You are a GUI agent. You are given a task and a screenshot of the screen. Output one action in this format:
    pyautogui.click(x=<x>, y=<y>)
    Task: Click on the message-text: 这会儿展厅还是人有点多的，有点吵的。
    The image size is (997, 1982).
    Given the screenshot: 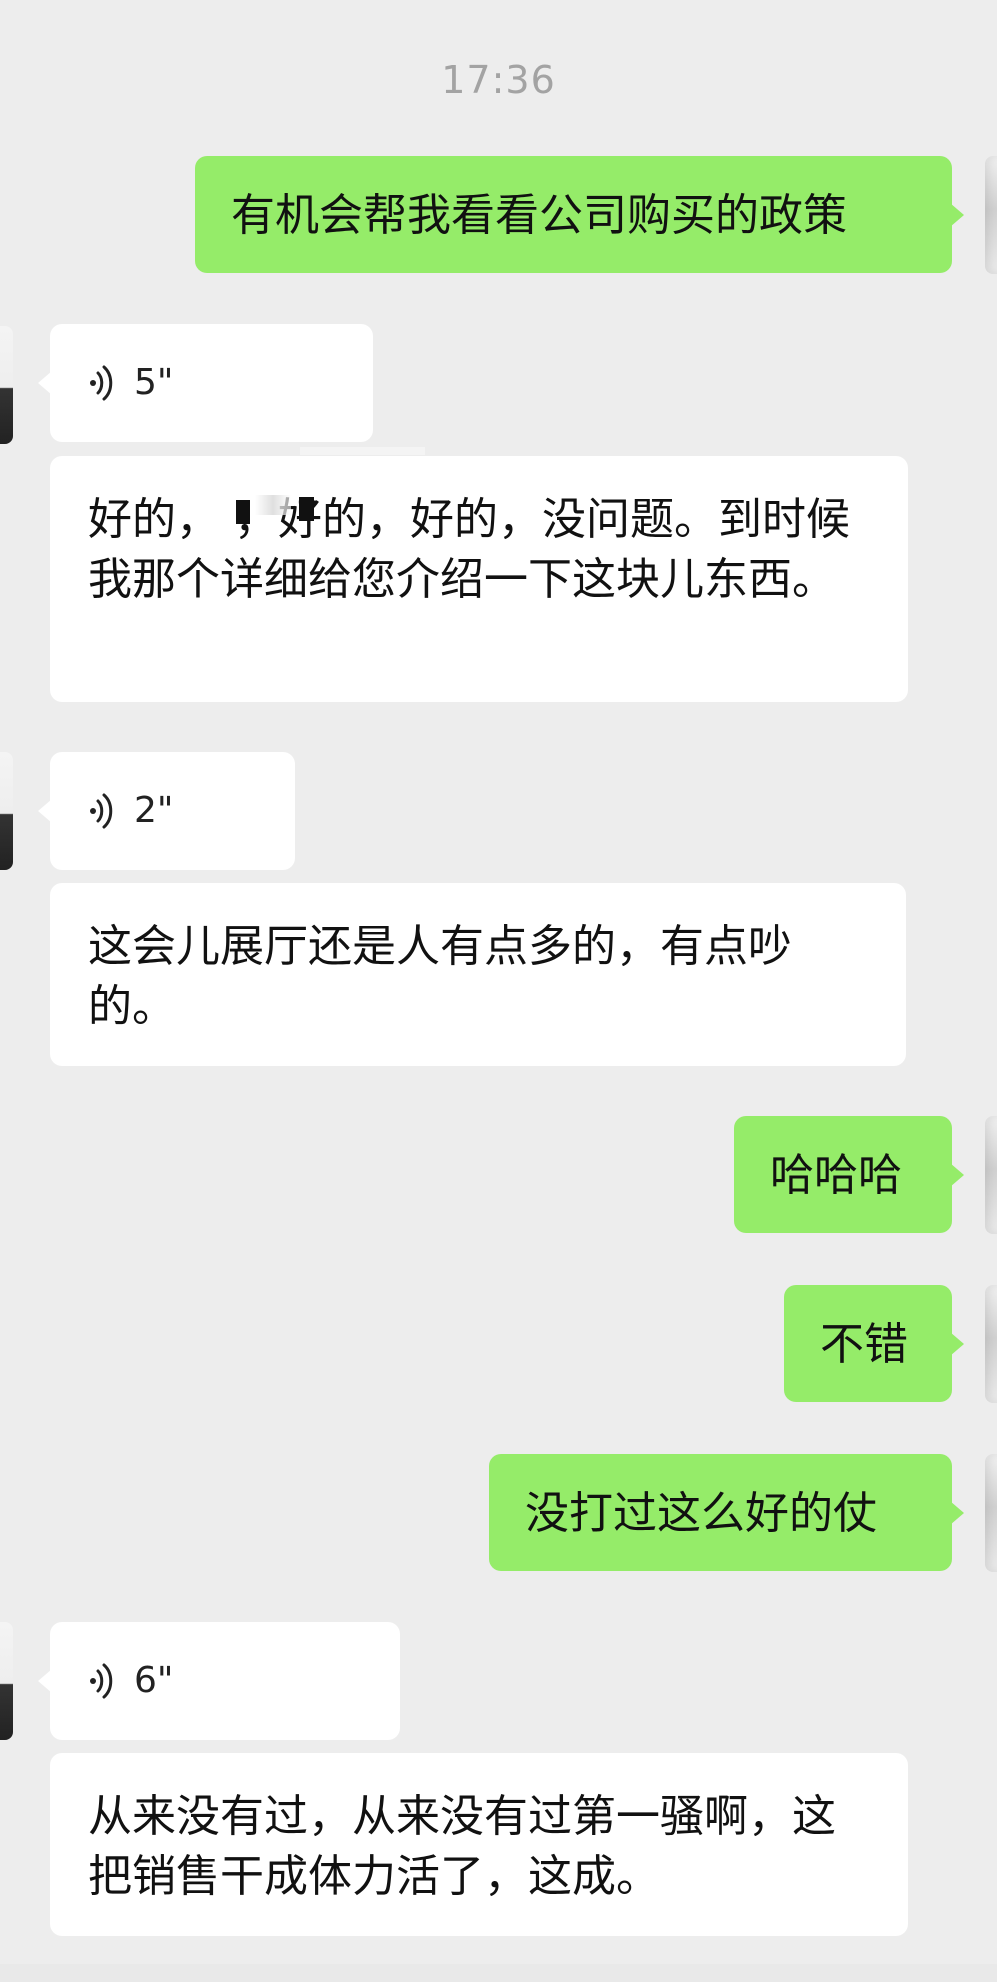 What is the action you would take?
    pyautogui.click(x=440, y=976)
    